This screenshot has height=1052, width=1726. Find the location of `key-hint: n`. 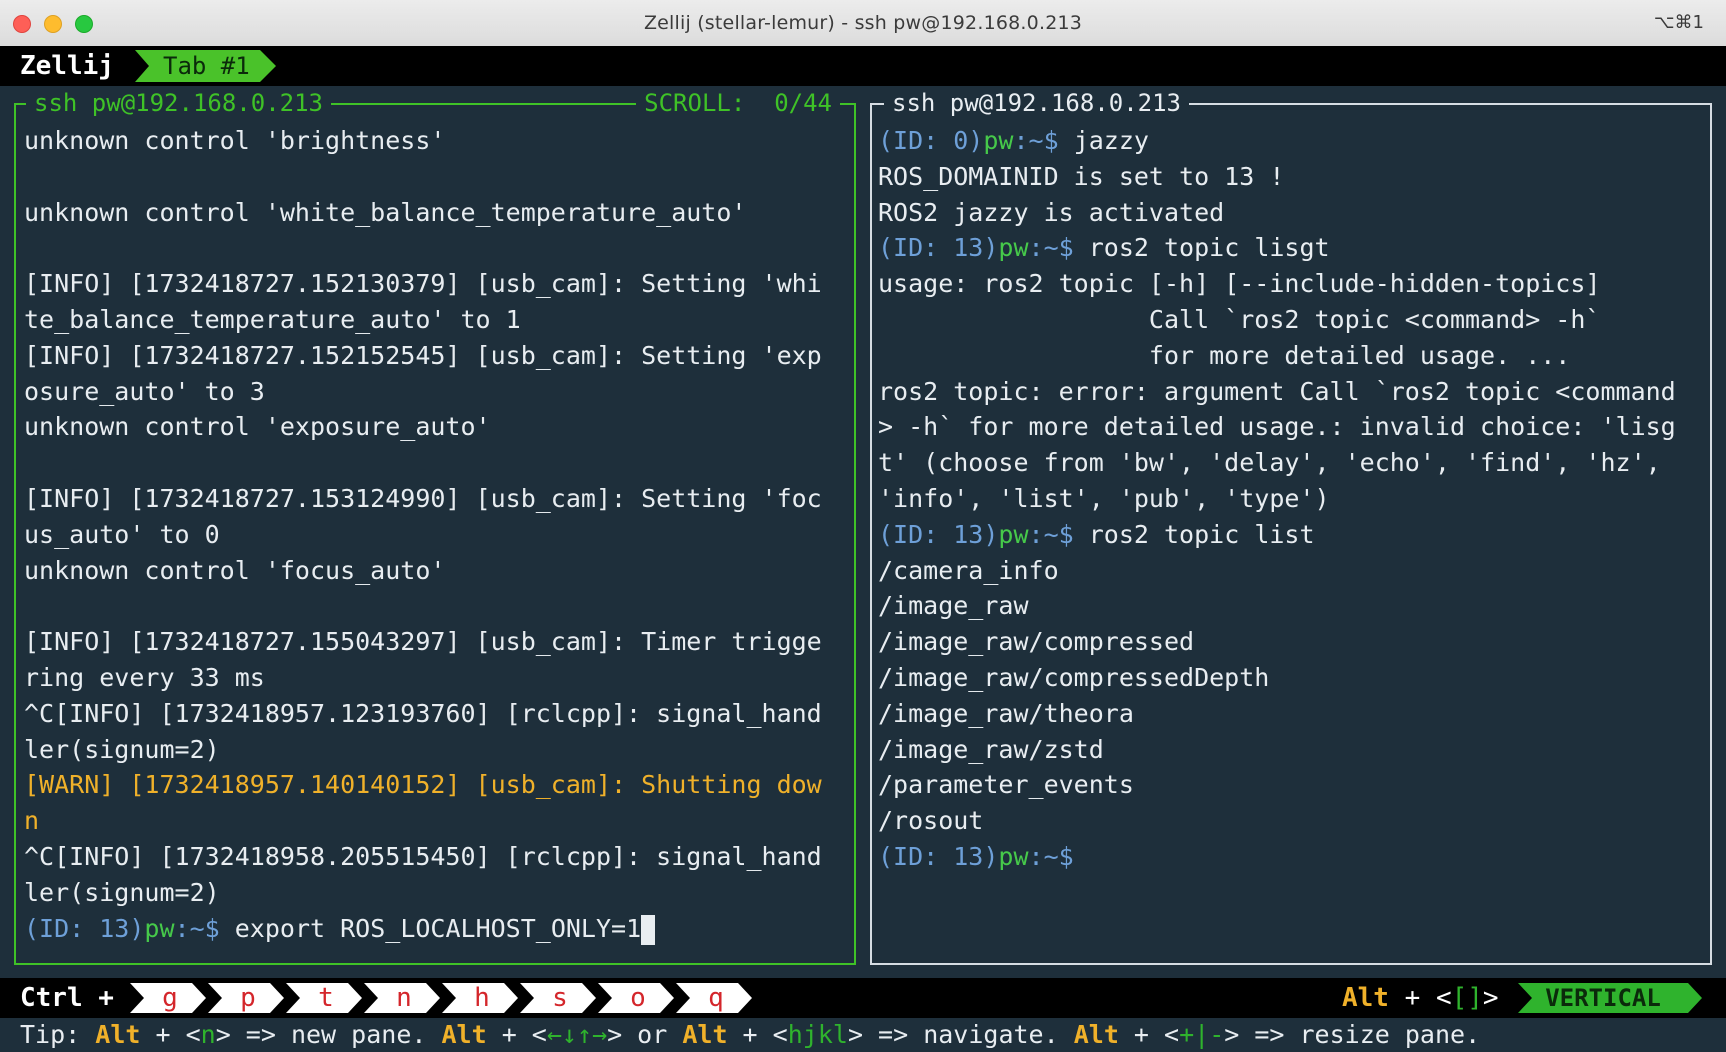

key-hint: n is located at coordinates (208, 1034).